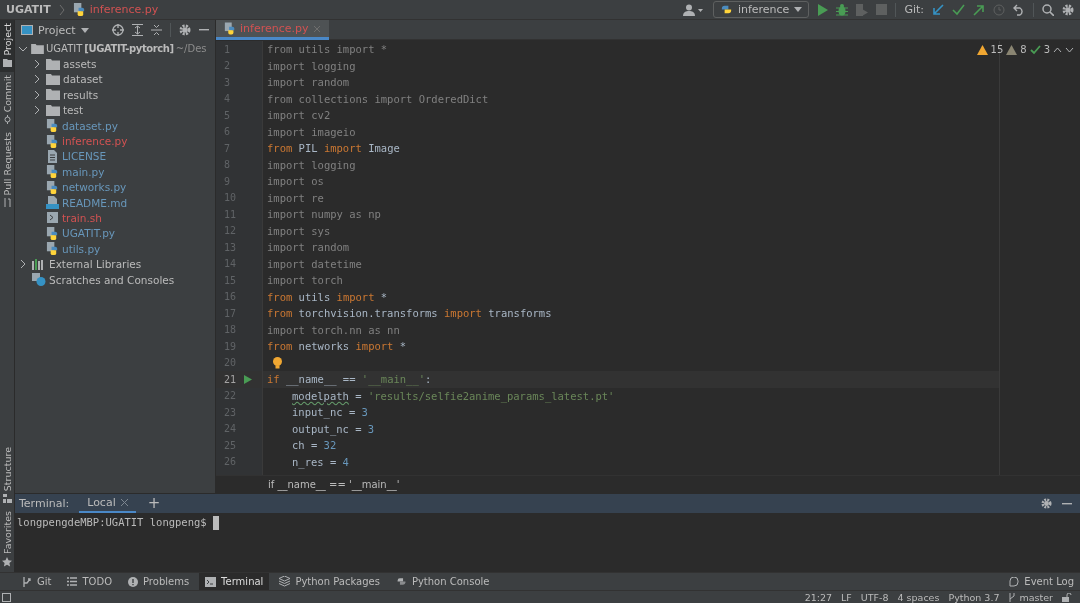  What do you see at coordinates (442, 581) in the screenshot?
I see `tool-window-tab: Python Console` at bounding box center [442, 581].